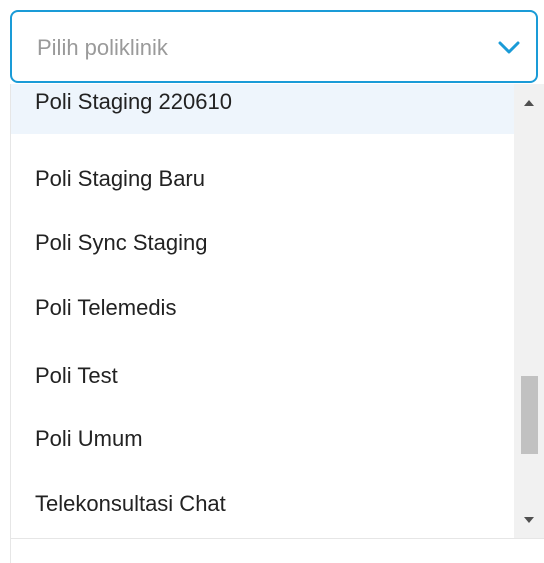 Image resolution: width=544 pixels, height=563 pixels. Describe the element at coordinates (263, 438) in the screenshot. I see `dropdown-option: Poli Umum` at that location.